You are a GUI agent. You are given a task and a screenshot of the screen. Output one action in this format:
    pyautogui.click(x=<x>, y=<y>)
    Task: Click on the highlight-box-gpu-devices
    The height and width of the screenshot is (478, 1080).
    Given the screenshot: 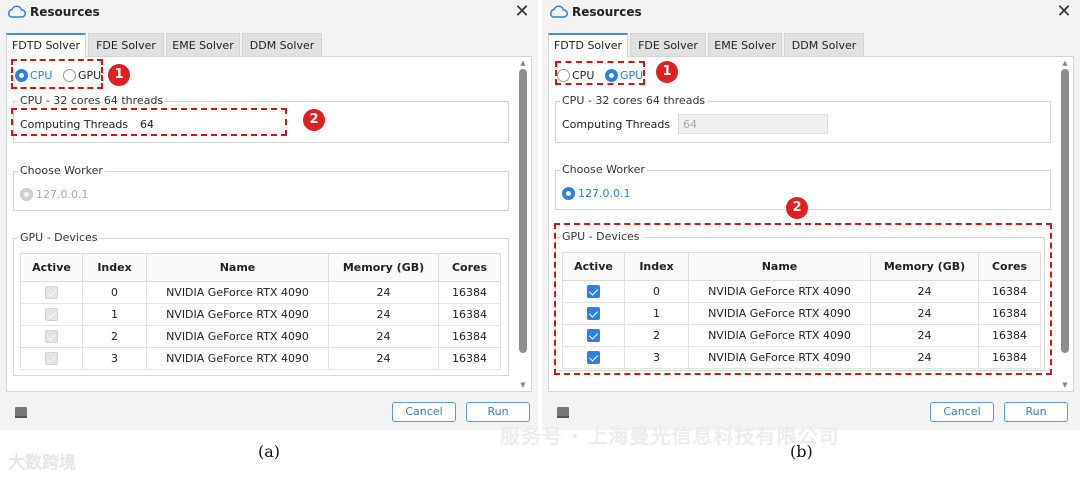 What is the action you would take?
    pyautogui.click(x=803, y=299)
    